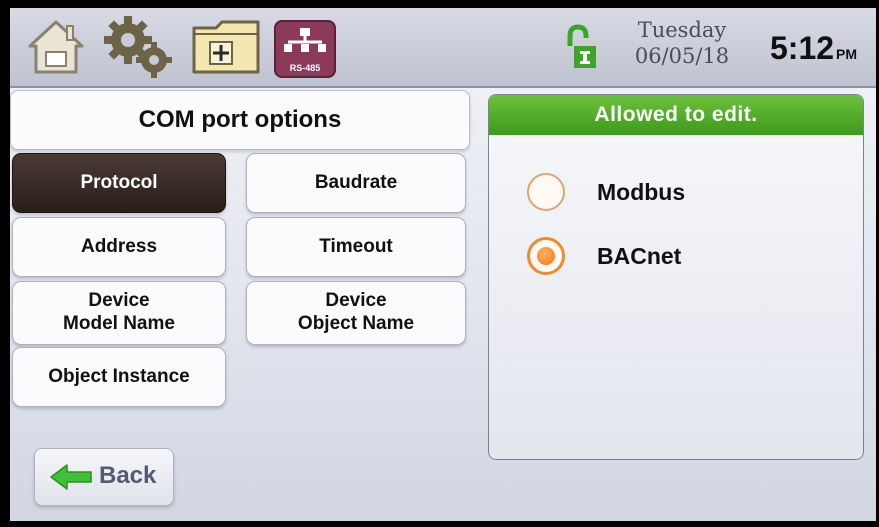  I want to click on clock-ampm: PM, so click(847, 54).